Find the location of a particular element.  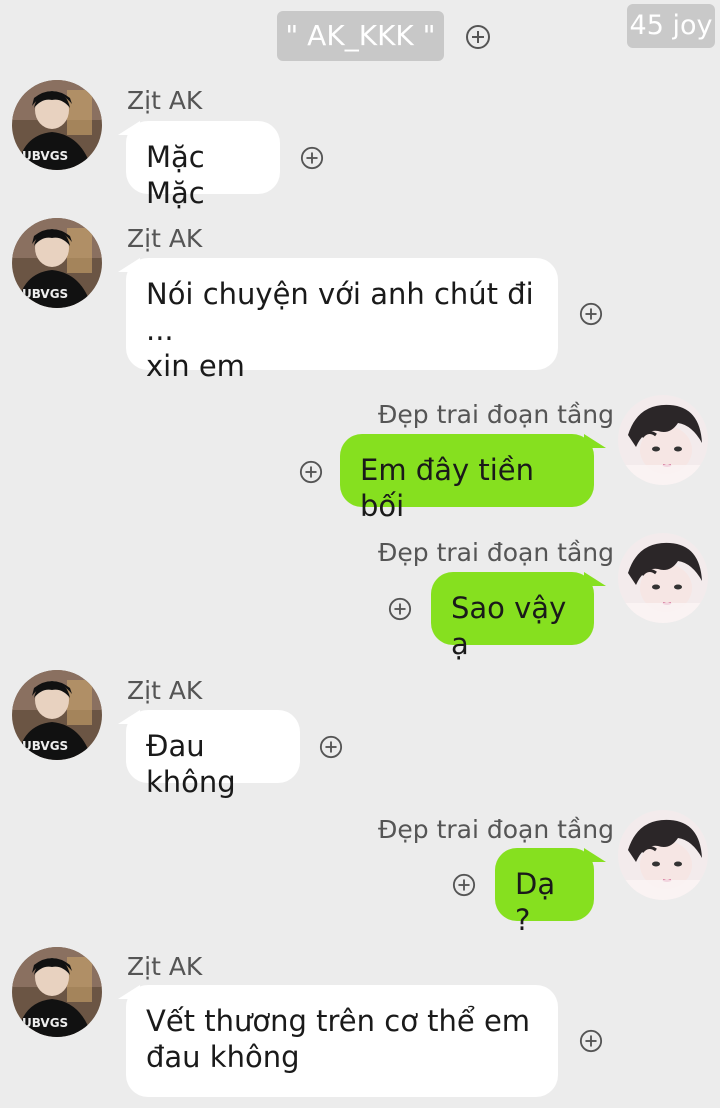

message-bubble: Em đây tiền bối is located at coordinates (467, 478).